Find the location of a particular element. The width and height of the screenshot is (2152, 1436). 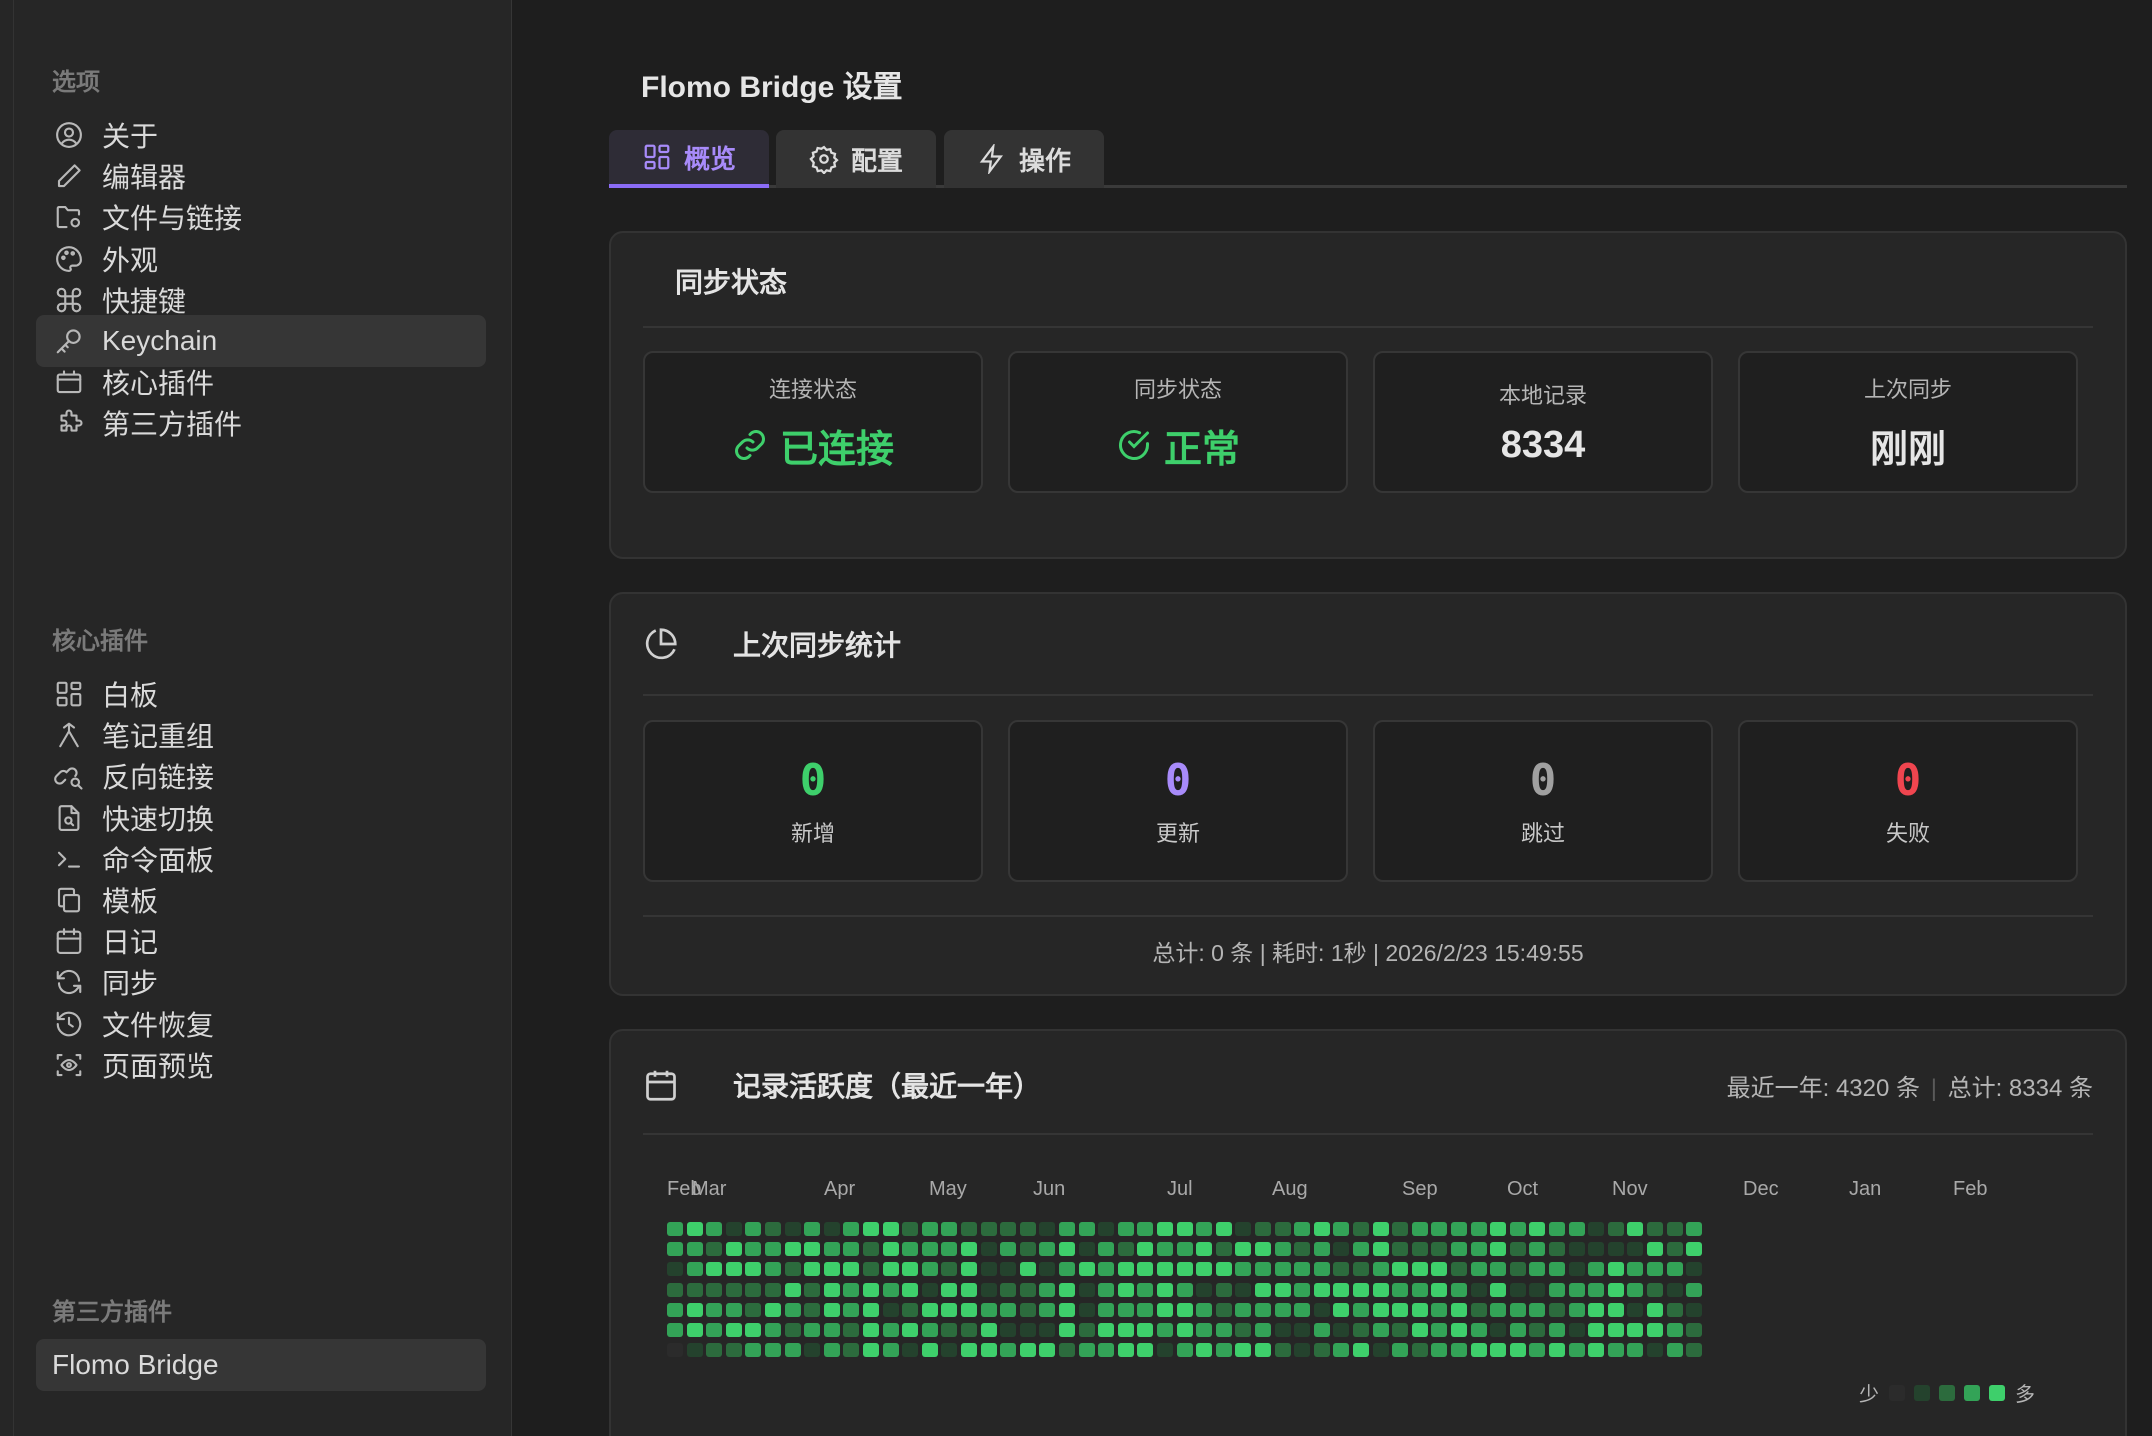

sidebar-item-label: 第三方插件 is located at coordinates (172, 425).